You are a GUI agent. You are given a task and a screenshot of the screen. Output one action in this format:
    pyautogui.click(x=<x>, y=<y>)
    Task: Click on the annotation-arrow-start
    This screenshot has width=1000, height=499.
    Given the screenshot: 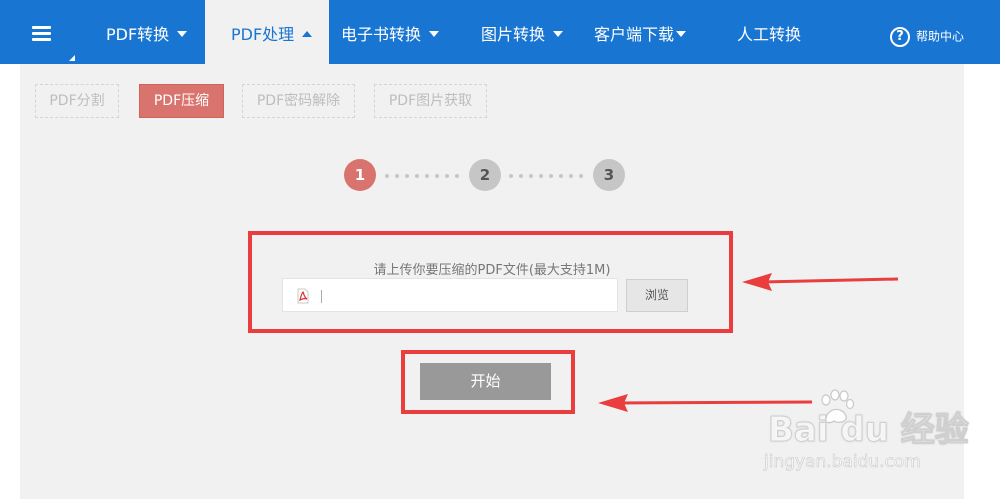 What is the action you would take?
    pyautogui.click(x=705, y=403)
    